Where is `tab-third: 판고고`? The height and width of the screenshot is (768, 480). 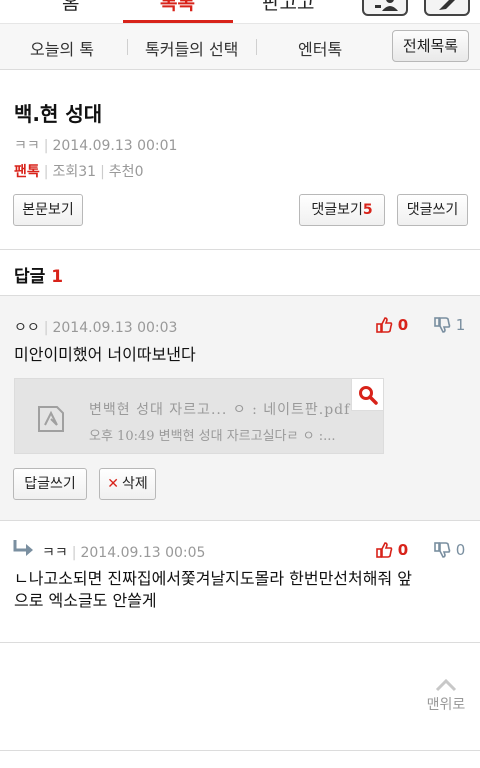
tab-third: 판고고 is located at coordinates (288, 7).